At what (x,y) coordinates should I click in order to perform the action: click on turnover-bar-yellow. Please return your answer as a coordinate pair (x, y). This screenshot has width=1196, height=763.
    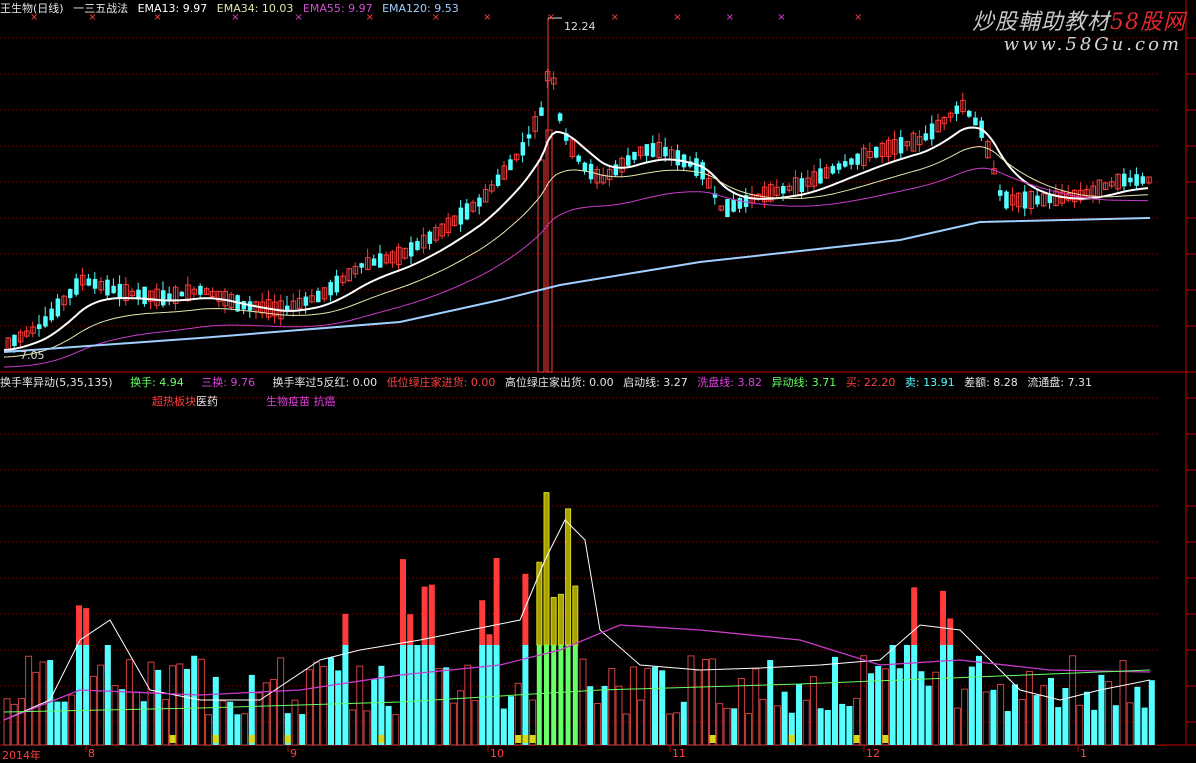
    Looking at the image, I should click on (575, 615).